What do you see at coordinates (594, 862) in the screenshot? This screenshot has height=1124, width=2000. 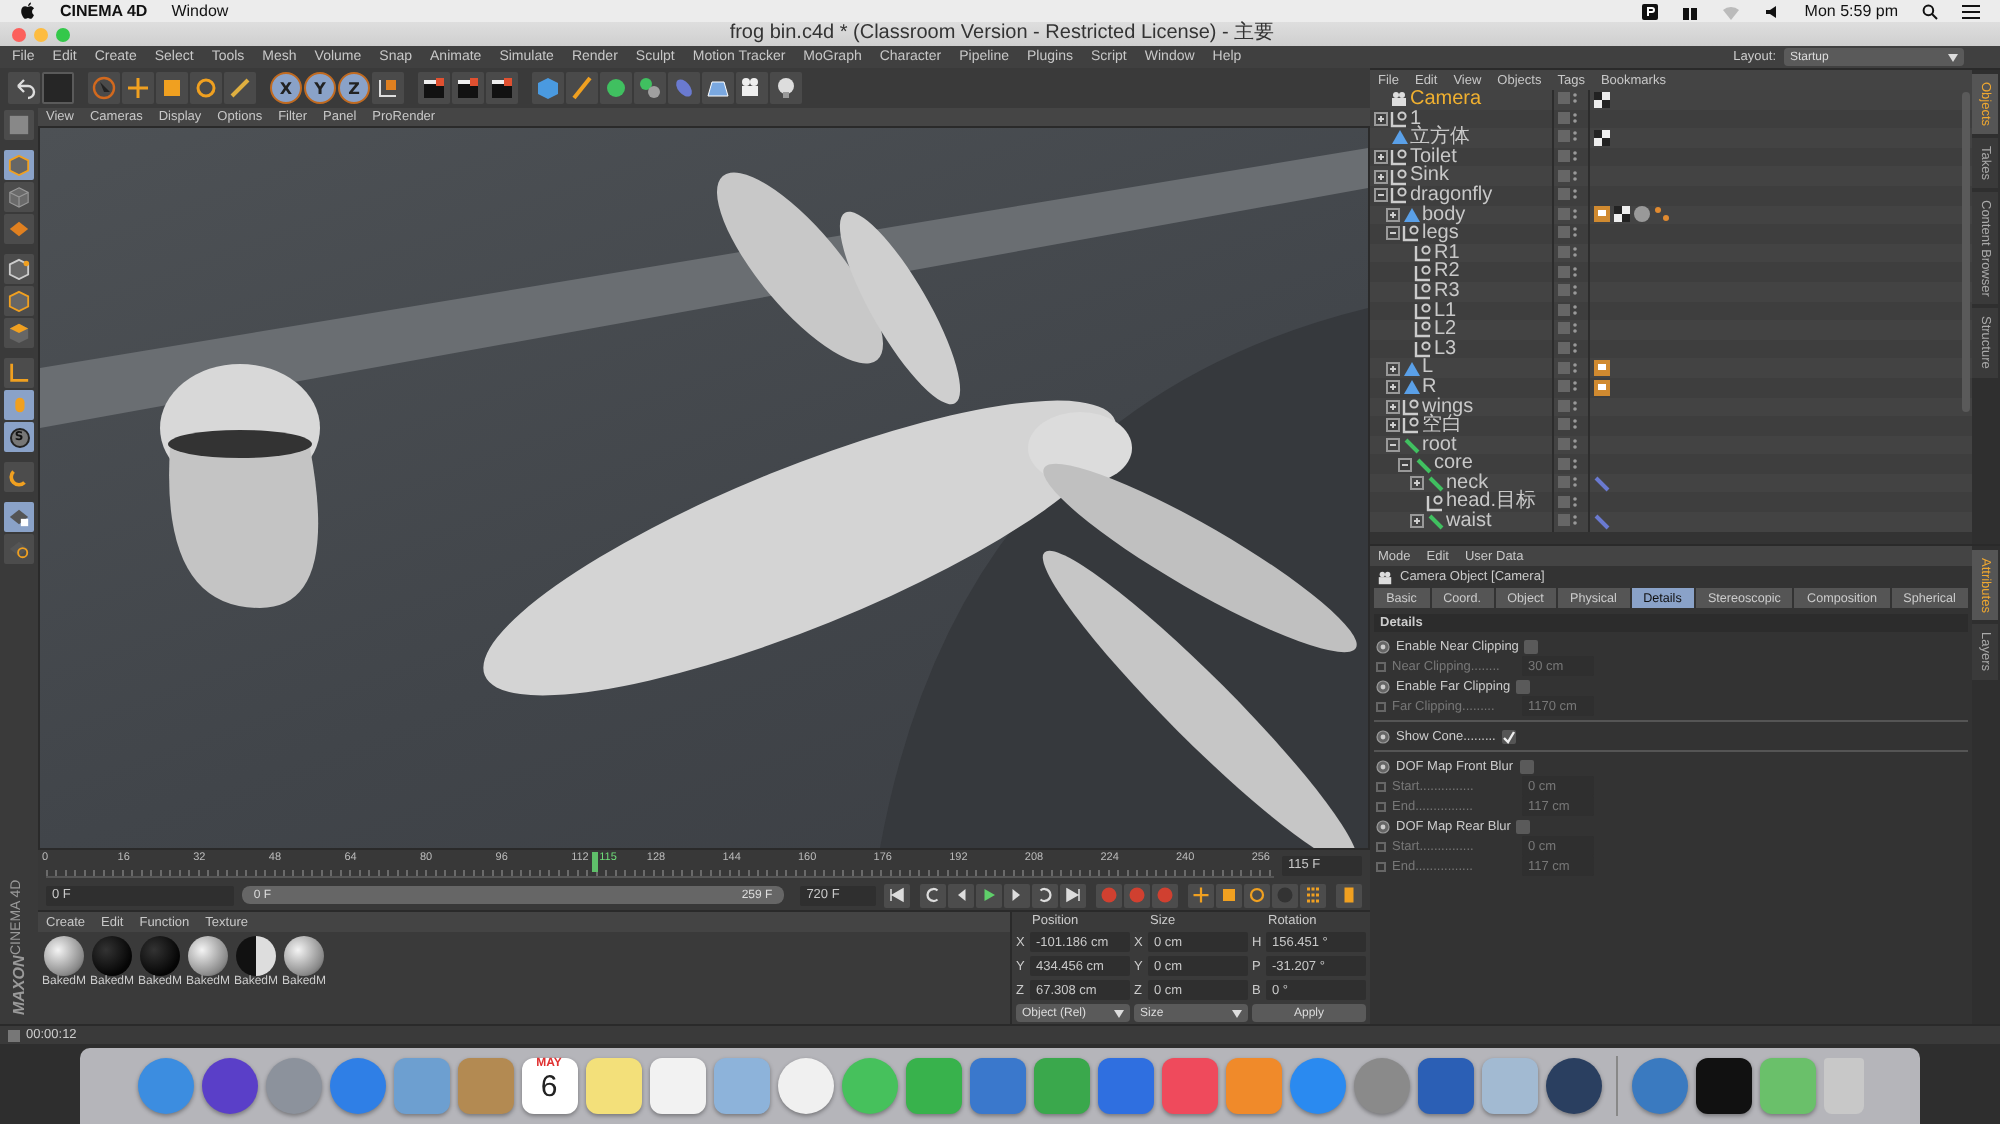 I see `playhead` at bounding box center [594, 862].